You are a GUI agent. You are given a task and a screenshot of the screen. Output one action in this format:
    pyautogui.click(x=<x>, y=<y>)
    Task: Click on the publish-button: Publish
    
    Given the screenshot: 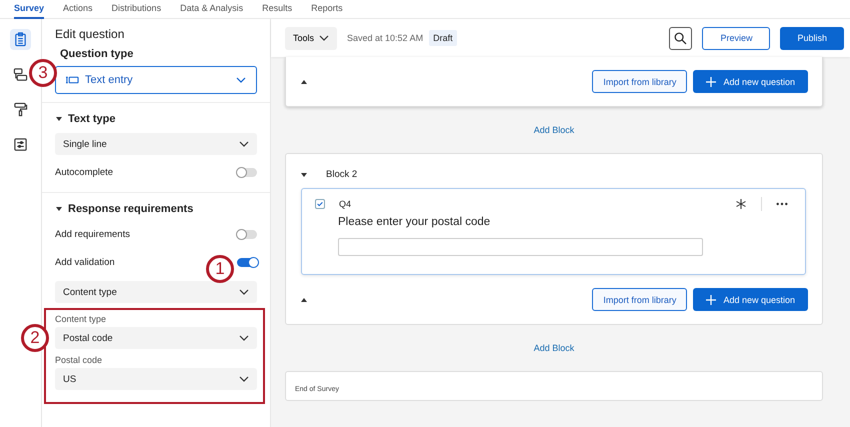 What is the action you would take?
    pyautogui.click(x=812, y=38)
    